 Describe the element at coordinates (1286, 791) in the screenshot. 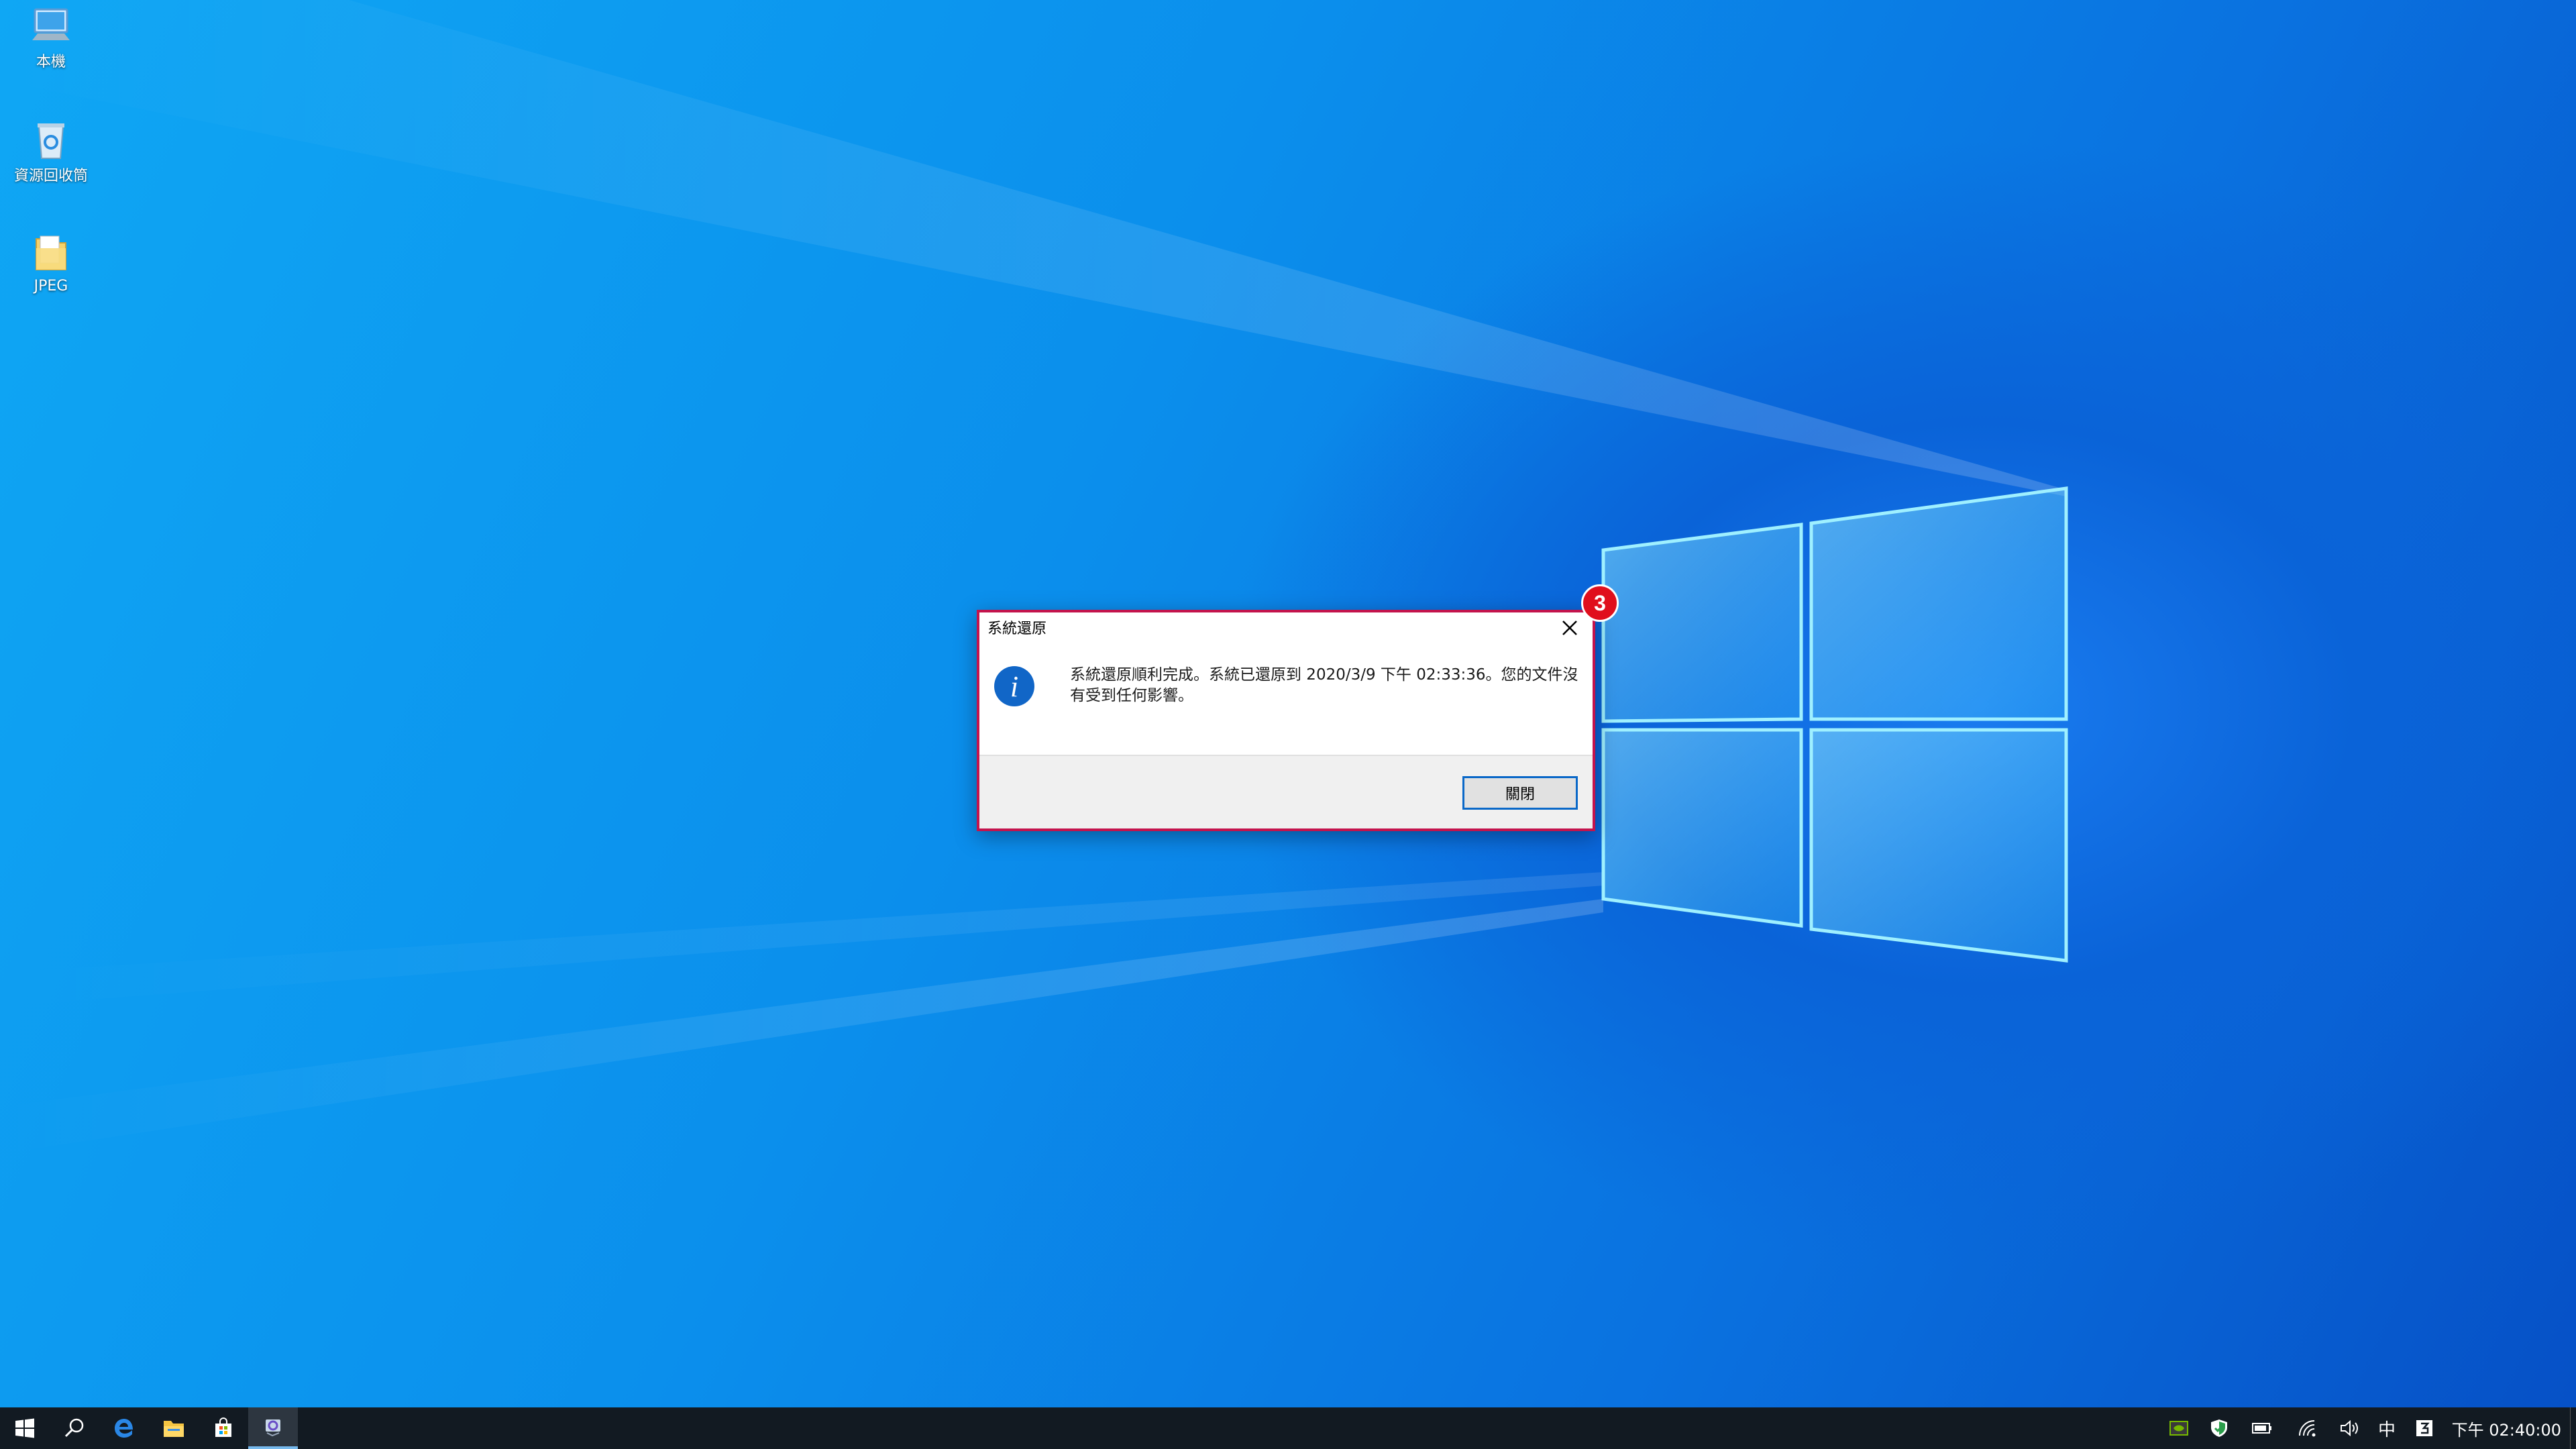

I see `dialog-footer: 關閉` at that location.